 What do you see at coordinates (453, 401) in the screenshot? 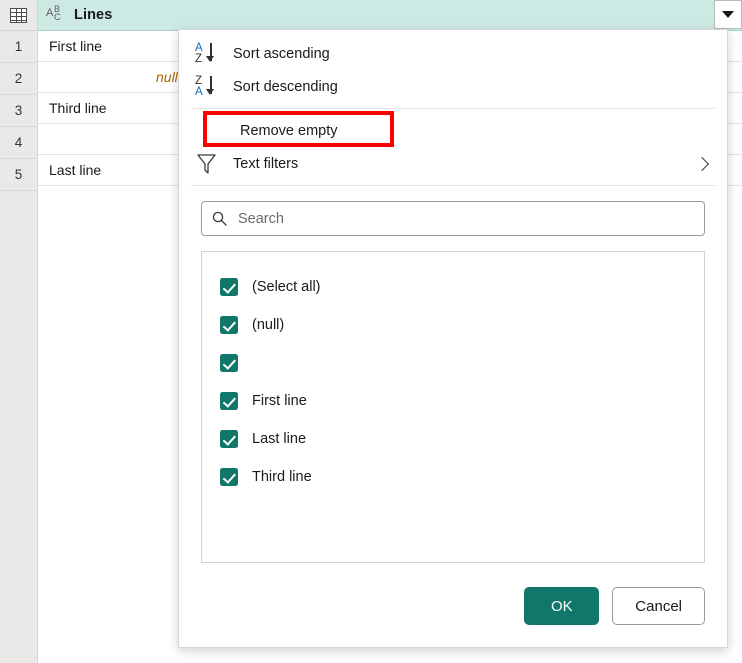
I see `list-item: First line` at bounding box center [453, 401].